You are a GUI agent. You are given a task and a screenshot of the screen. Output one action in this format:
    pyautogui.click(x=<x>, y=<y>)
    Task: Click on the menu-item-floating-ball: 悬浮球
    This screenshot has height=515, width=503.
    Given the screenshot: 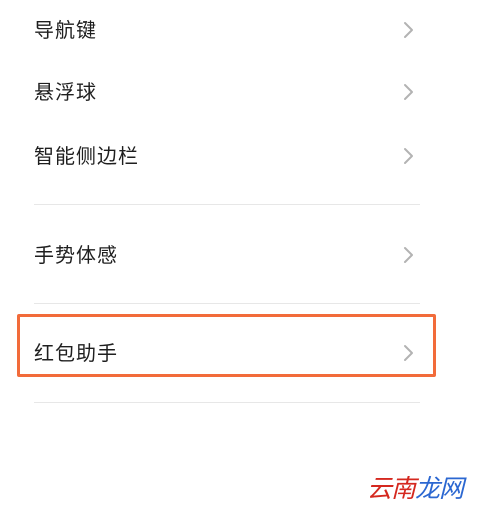 What is the action you would take?
    pyautogui.click(x=251, y=92)
    